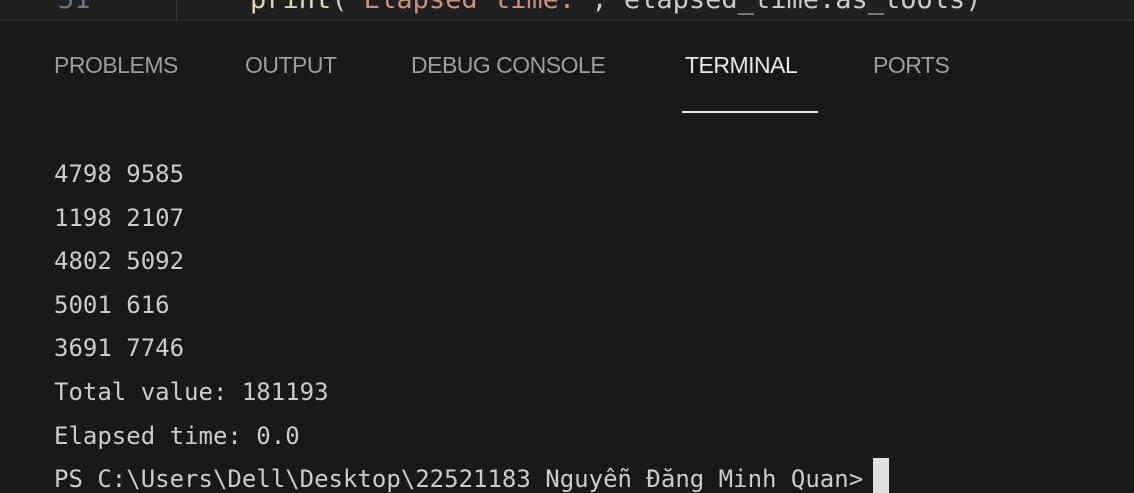 Image resolution: width=1134 pixels, height=493 pixels. I want to click on tab-output: OUTPUT, so click(291, 65).